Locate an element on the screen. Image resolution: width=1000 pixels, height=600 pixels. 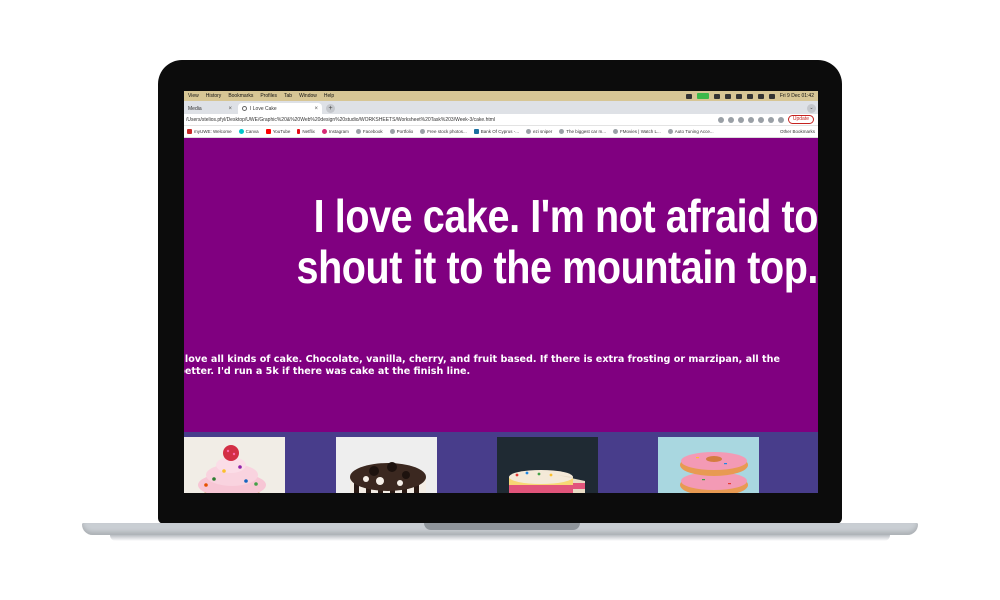
puzzle-icon is located at coordinates (760, 119).